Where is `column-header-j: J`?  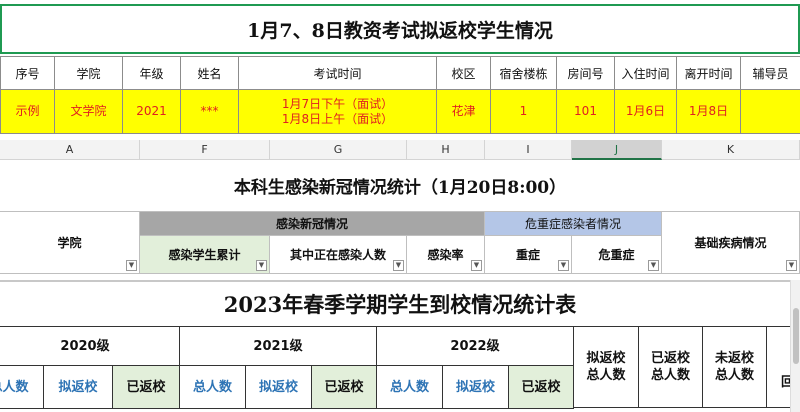
column-header-j: J is located at coordinates (617, 150).